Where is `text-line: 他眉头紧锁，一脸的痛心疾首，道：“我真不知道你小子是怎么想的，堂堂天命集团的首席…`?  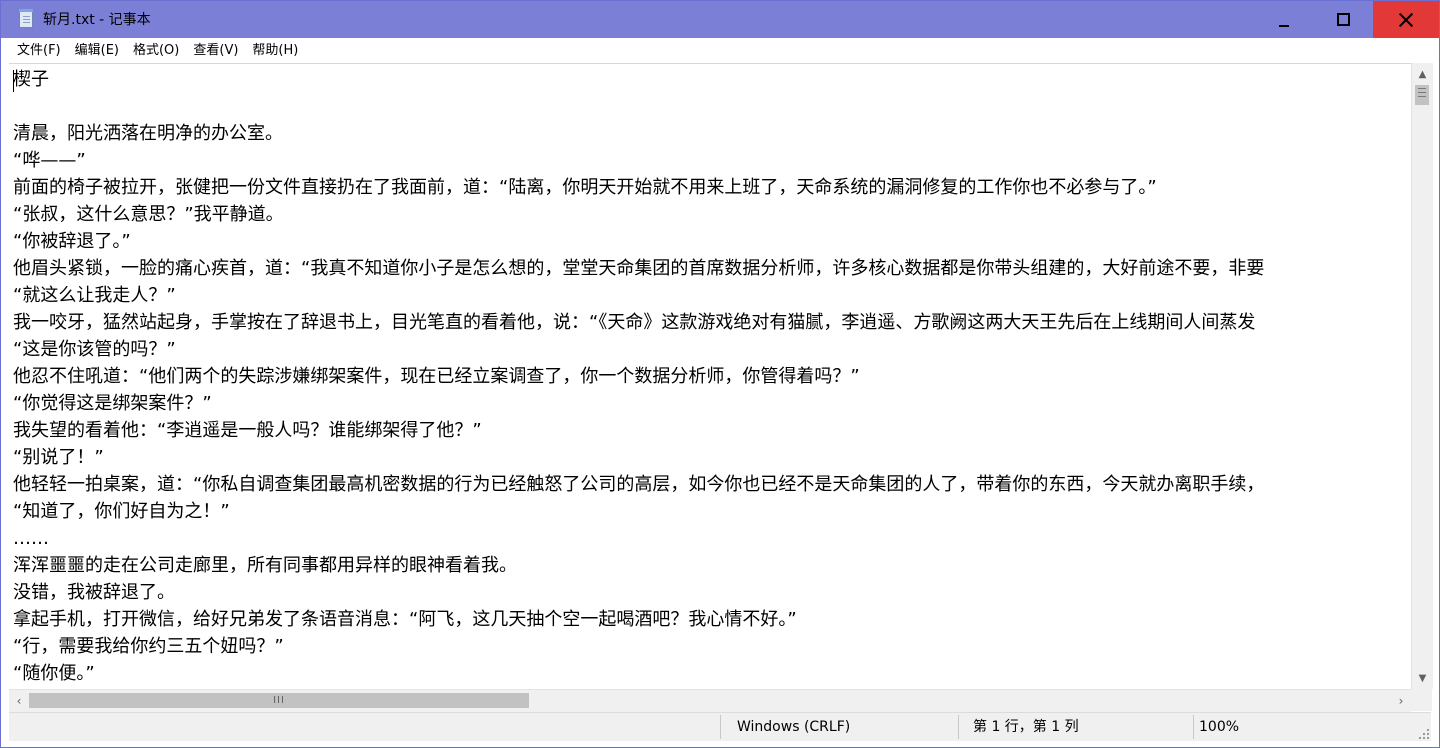 text-line: 他眉头紧锁，一脸的痛心疾首，道：“我真不知道你小子是怎么想的，堂堂天命集团的首席… is located at coordinates (712, 268).